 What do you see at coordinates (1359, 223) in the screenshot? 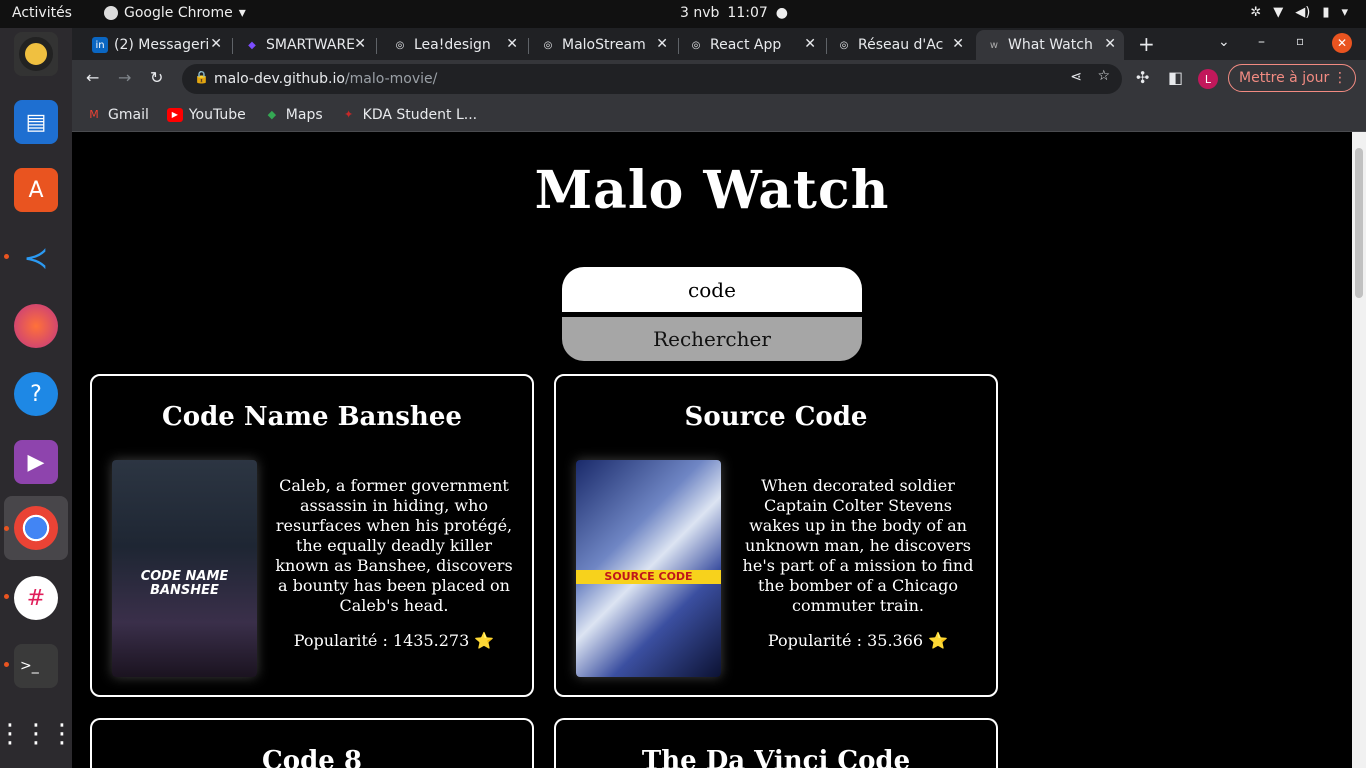
I see `scrollbar-thumb` at bounding box center [1359, 223].